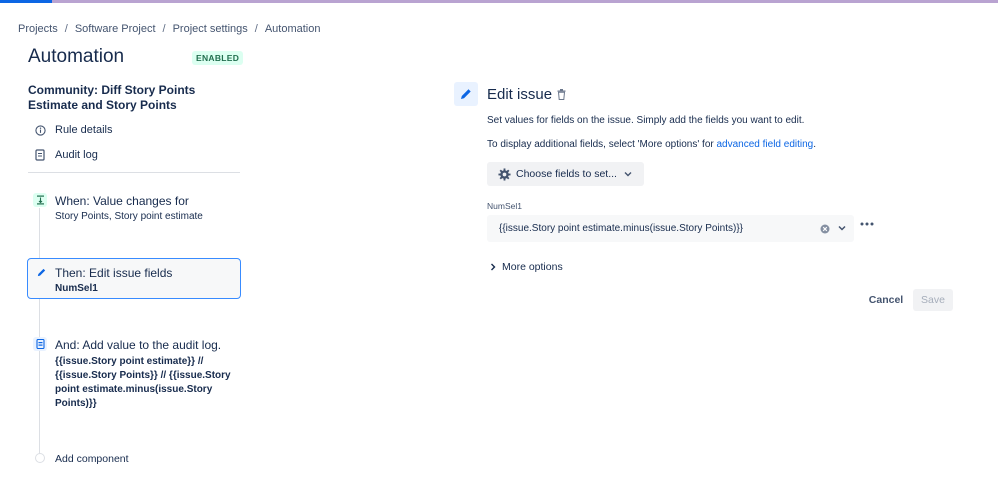  Describe the element at coordinates (92, 459) in the screenshot. I see `add-component-button: Add component` at that location.